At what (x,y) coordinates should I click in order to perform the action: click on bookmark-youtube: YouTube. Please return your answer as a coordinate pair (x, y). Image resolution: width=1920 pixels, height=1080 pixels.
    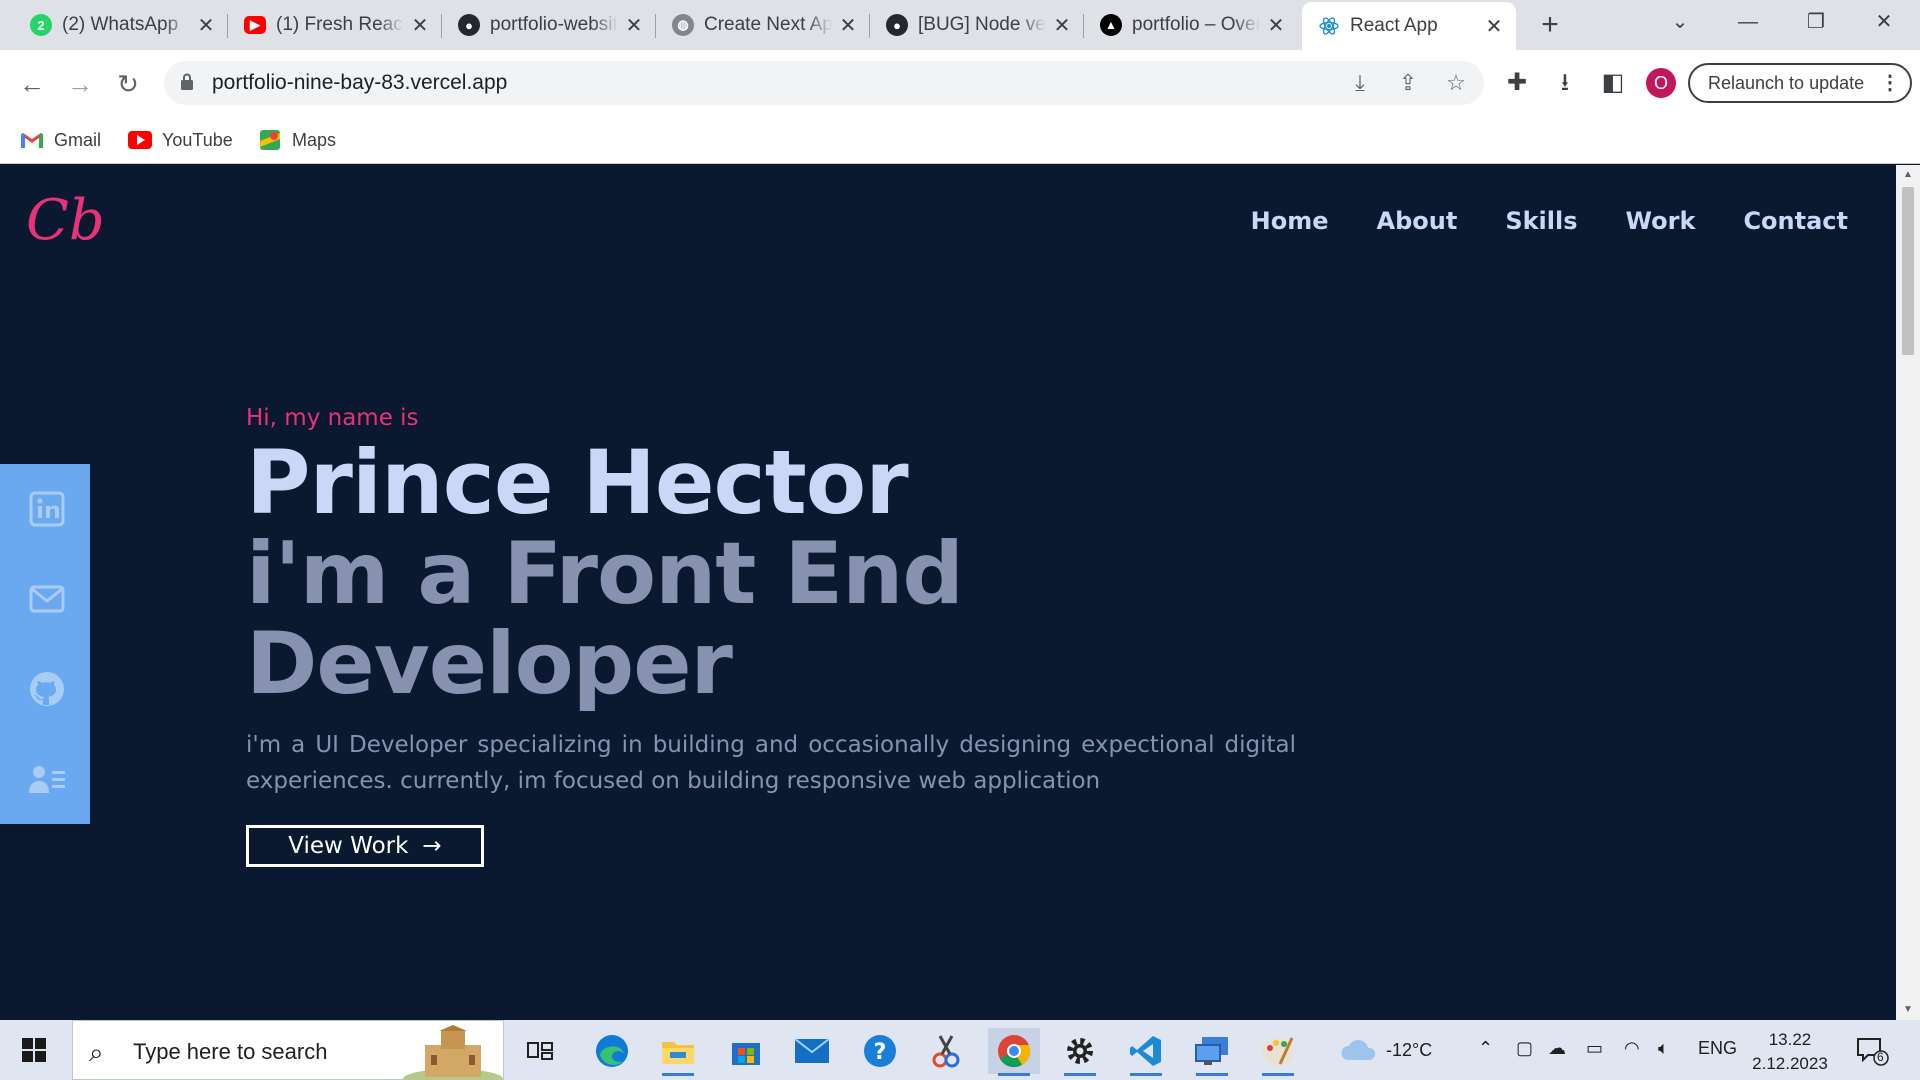
    Looking at the image, I should click on (180, 140).